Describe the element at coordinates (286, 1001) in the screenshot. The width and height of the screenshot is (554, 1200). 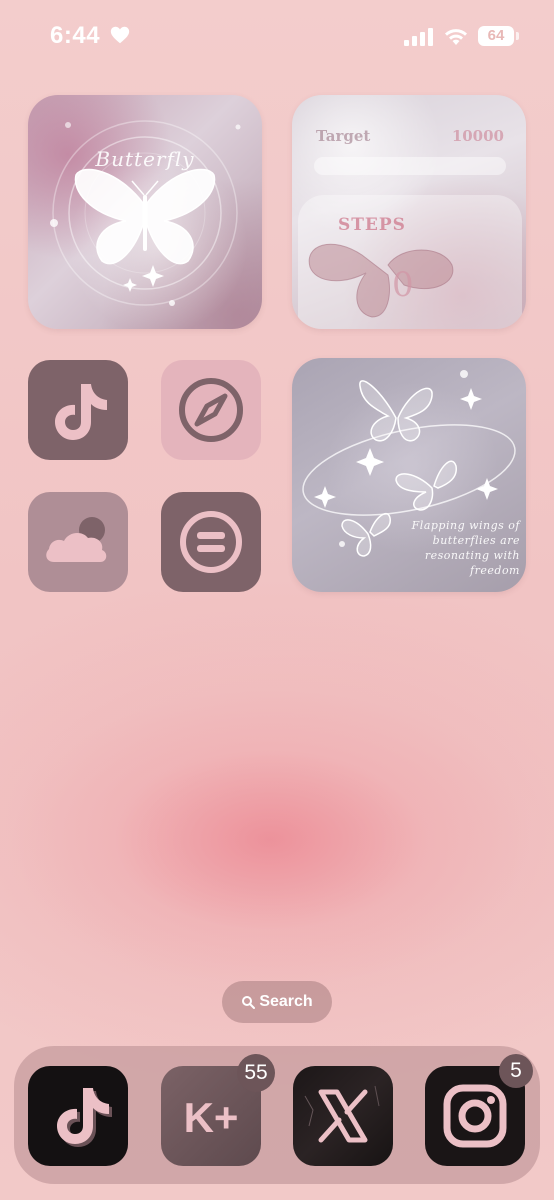
I see `search-label: Search` at that location.